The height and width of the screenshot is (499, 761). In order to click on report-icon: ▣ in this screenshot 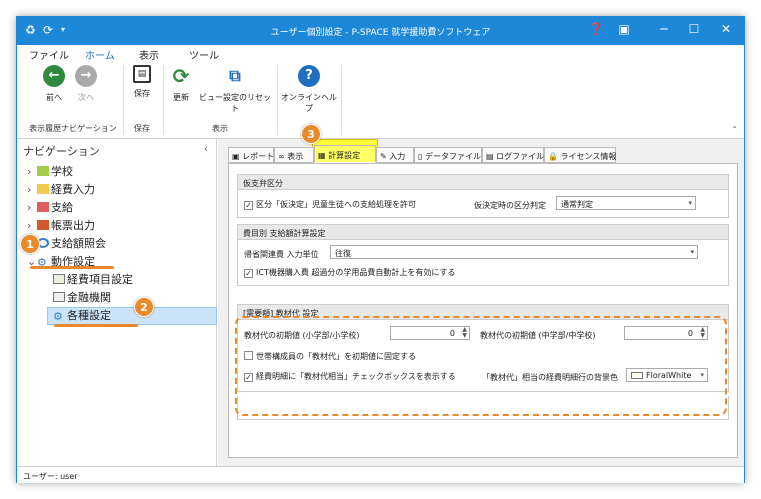, I will do `click(236, 156)`.